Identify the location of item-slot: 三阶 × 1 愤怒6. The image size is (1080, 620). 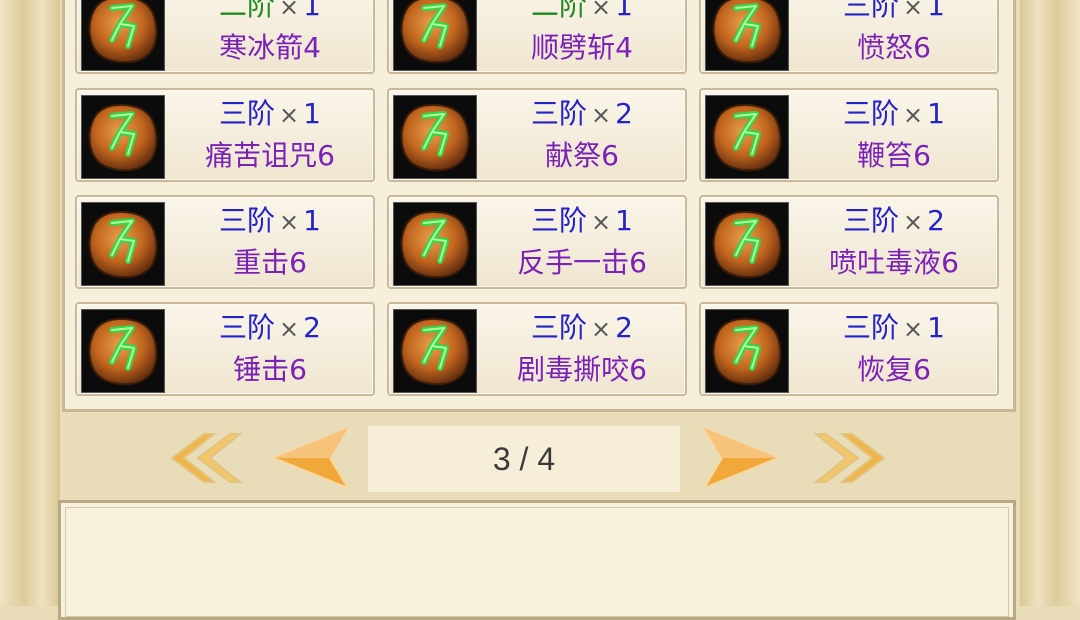
(849, 37).